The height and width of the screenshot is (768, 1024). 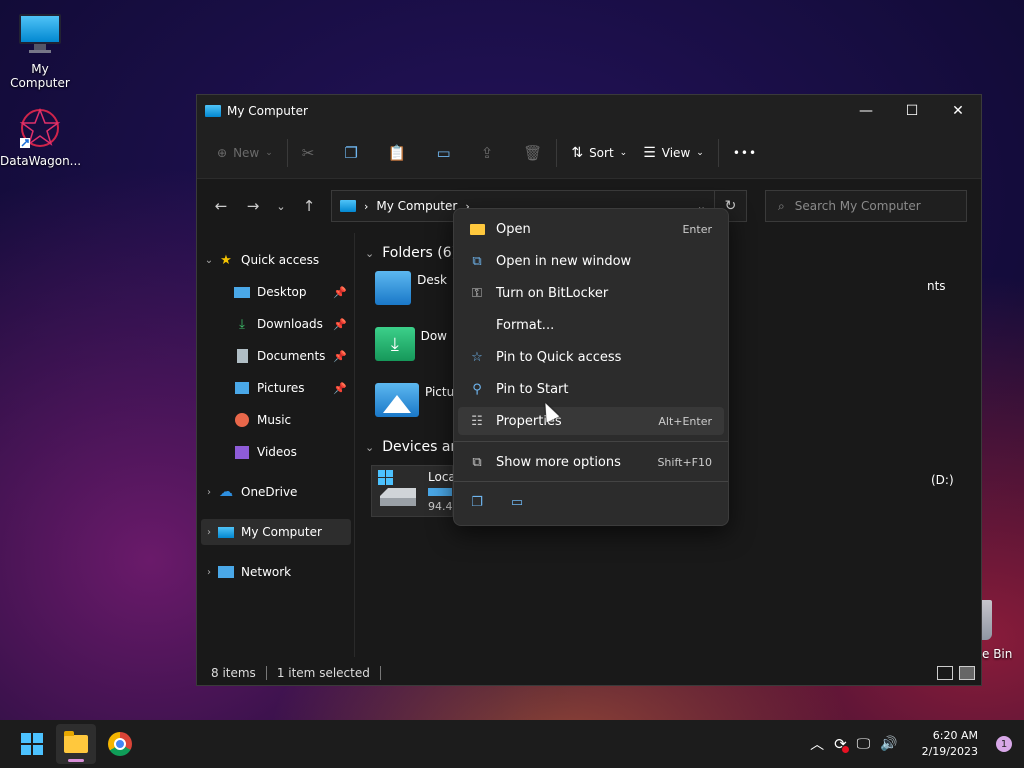 What do you see at coordinates (40, 128) in the screenshot?
I see `datawagon-logo-icon` at bounding box center [40, 128].